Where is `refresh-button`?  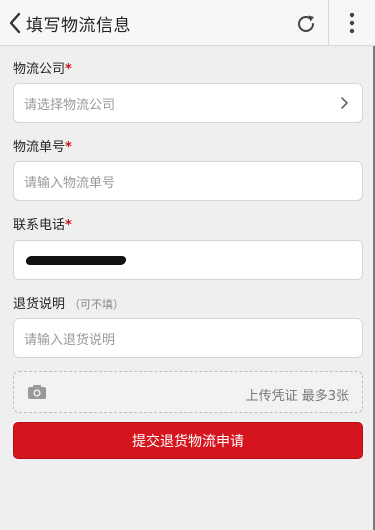
refresh-button is located at coordinates (306, 24).